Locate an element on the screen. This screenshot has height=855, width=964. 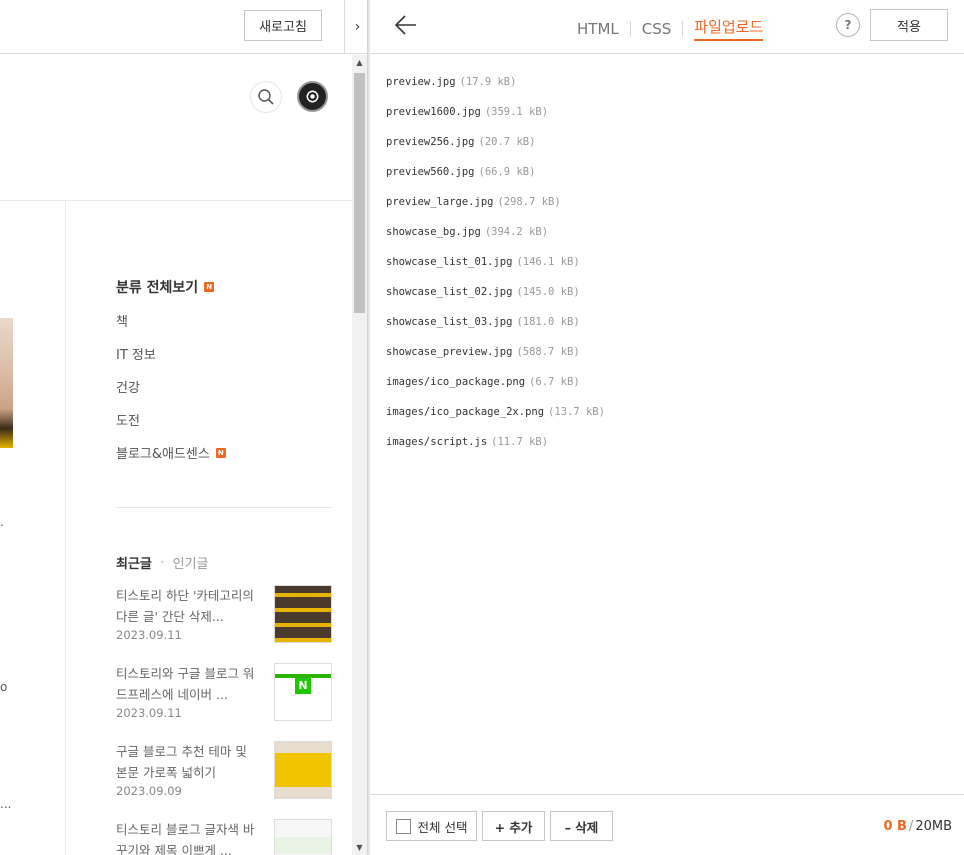
sidebar-section-divider is located at coordinates (224, 507).